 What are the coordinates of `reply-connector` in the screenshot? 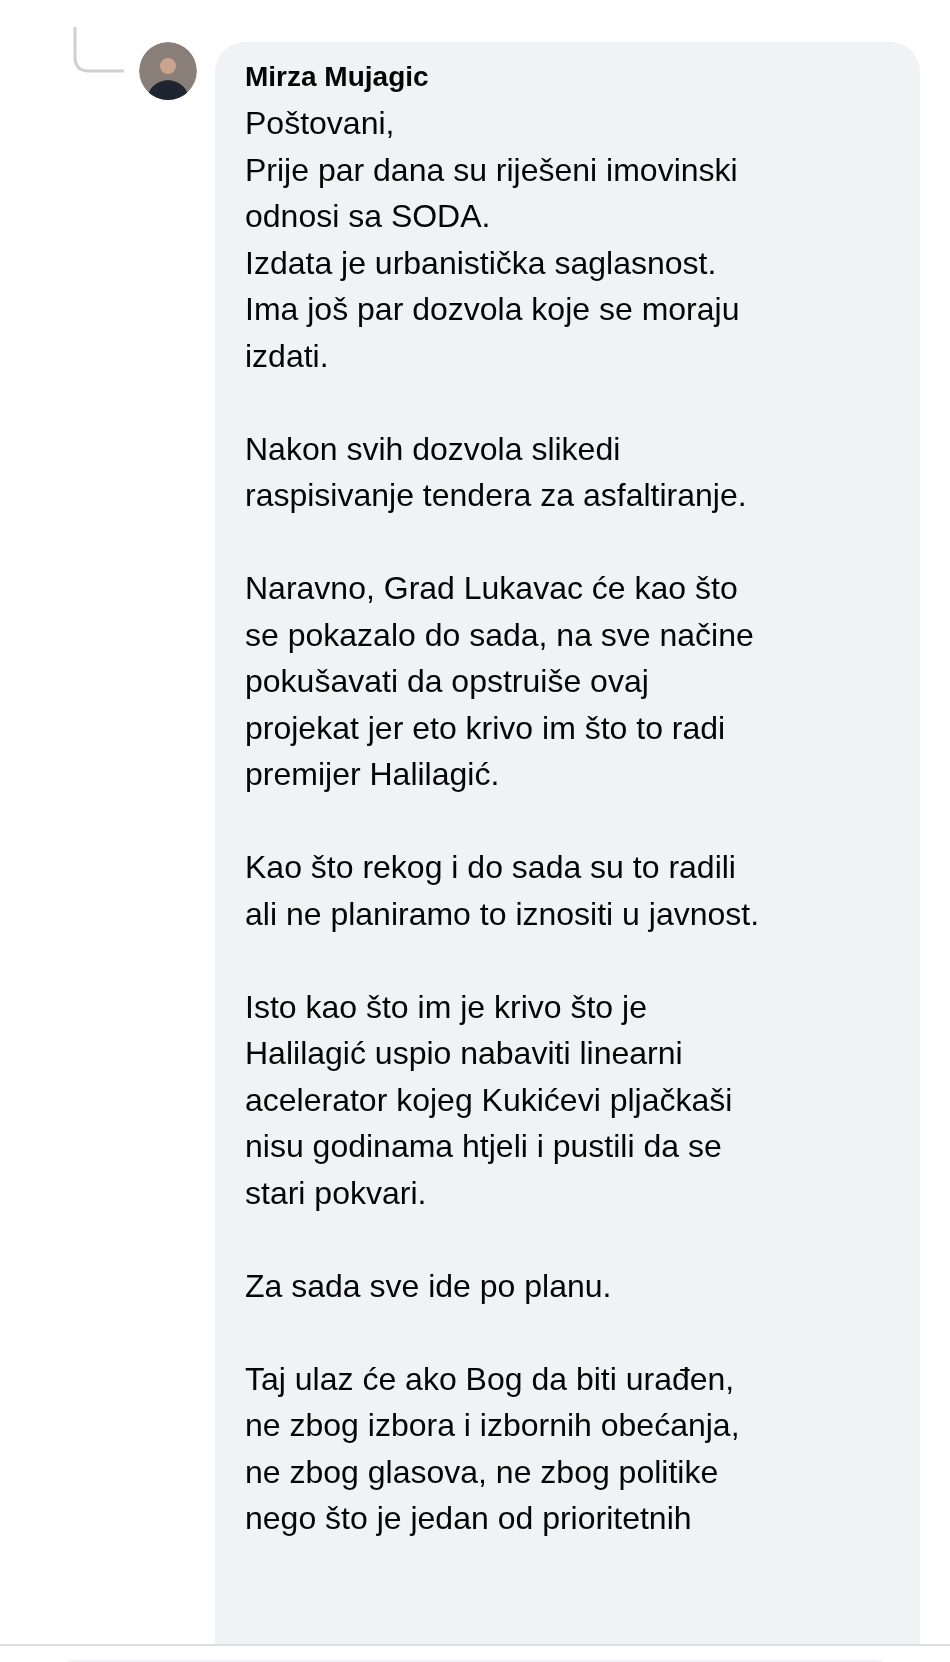 It's located at (98, 50).